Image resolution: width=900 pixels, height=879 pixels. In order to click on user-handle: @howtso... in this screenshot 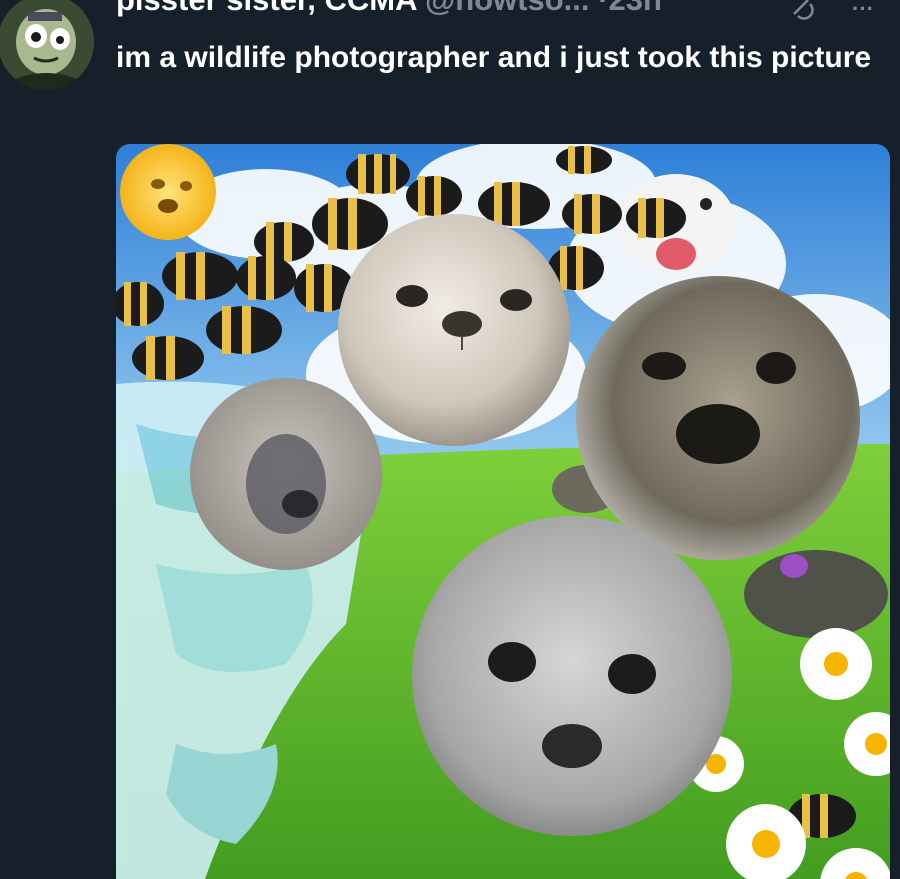, I will do `click(507, 8)`.